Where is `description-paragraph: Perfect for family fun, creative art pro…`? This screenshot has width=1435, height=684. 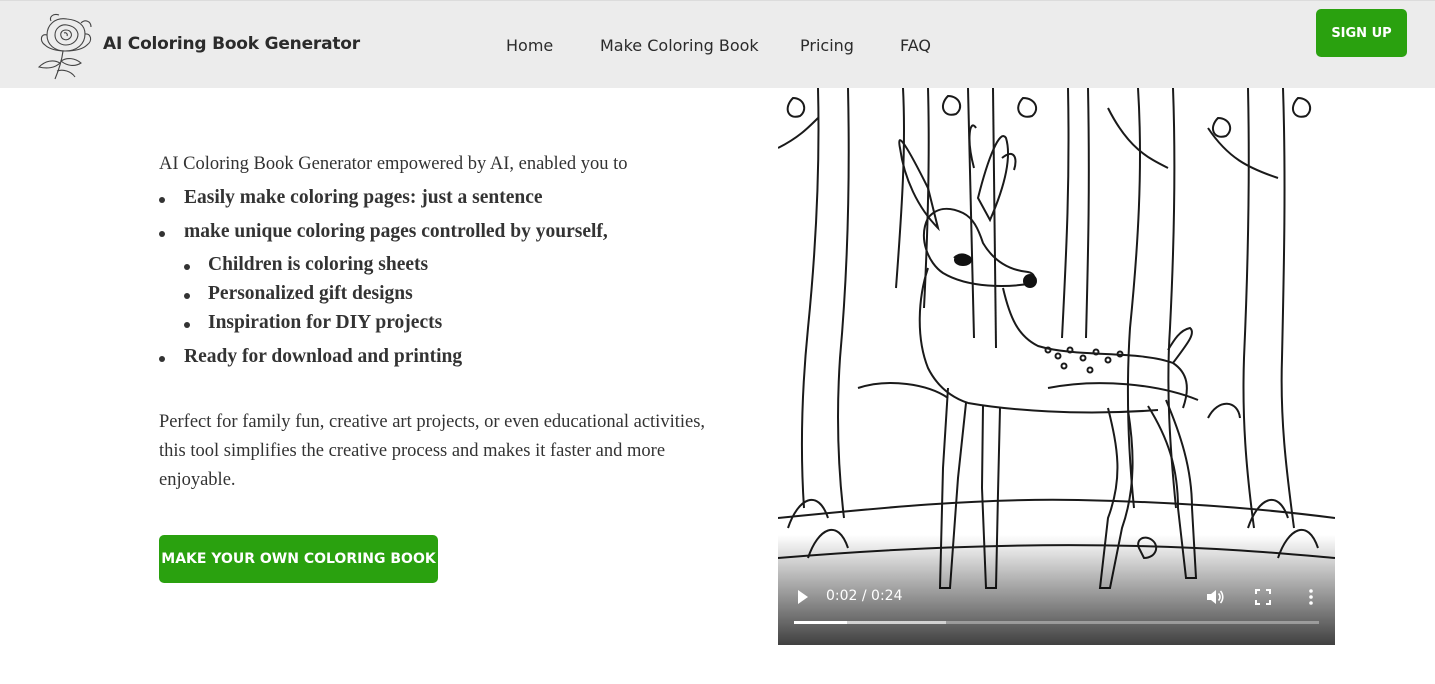 description-paragraph: Perfect for family fun, creative art pro… is located at coordinates (432, 451).